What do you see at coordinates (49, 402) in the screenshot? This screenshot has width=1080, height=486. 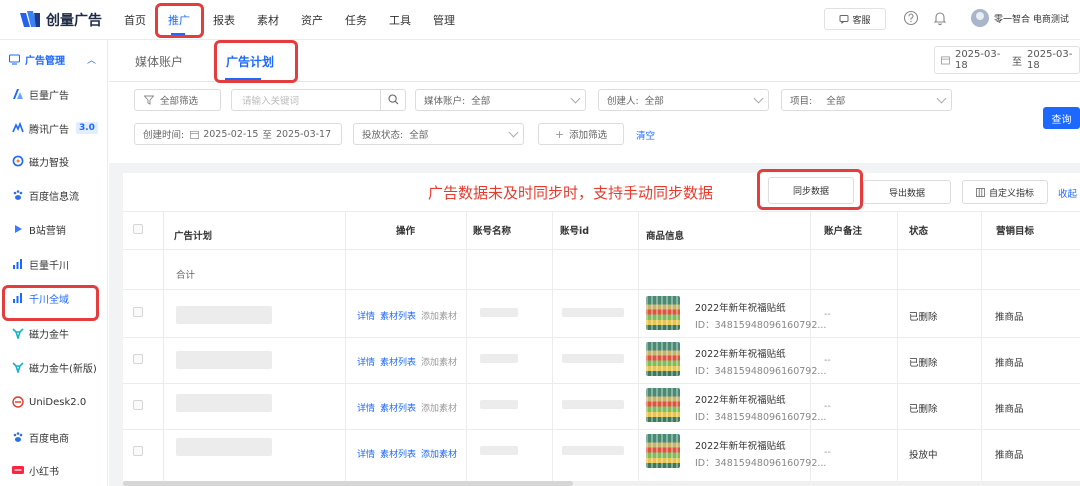 I see `sidebar-item-unidesk: UniDesk2.0` at bounding box center [49, 402].